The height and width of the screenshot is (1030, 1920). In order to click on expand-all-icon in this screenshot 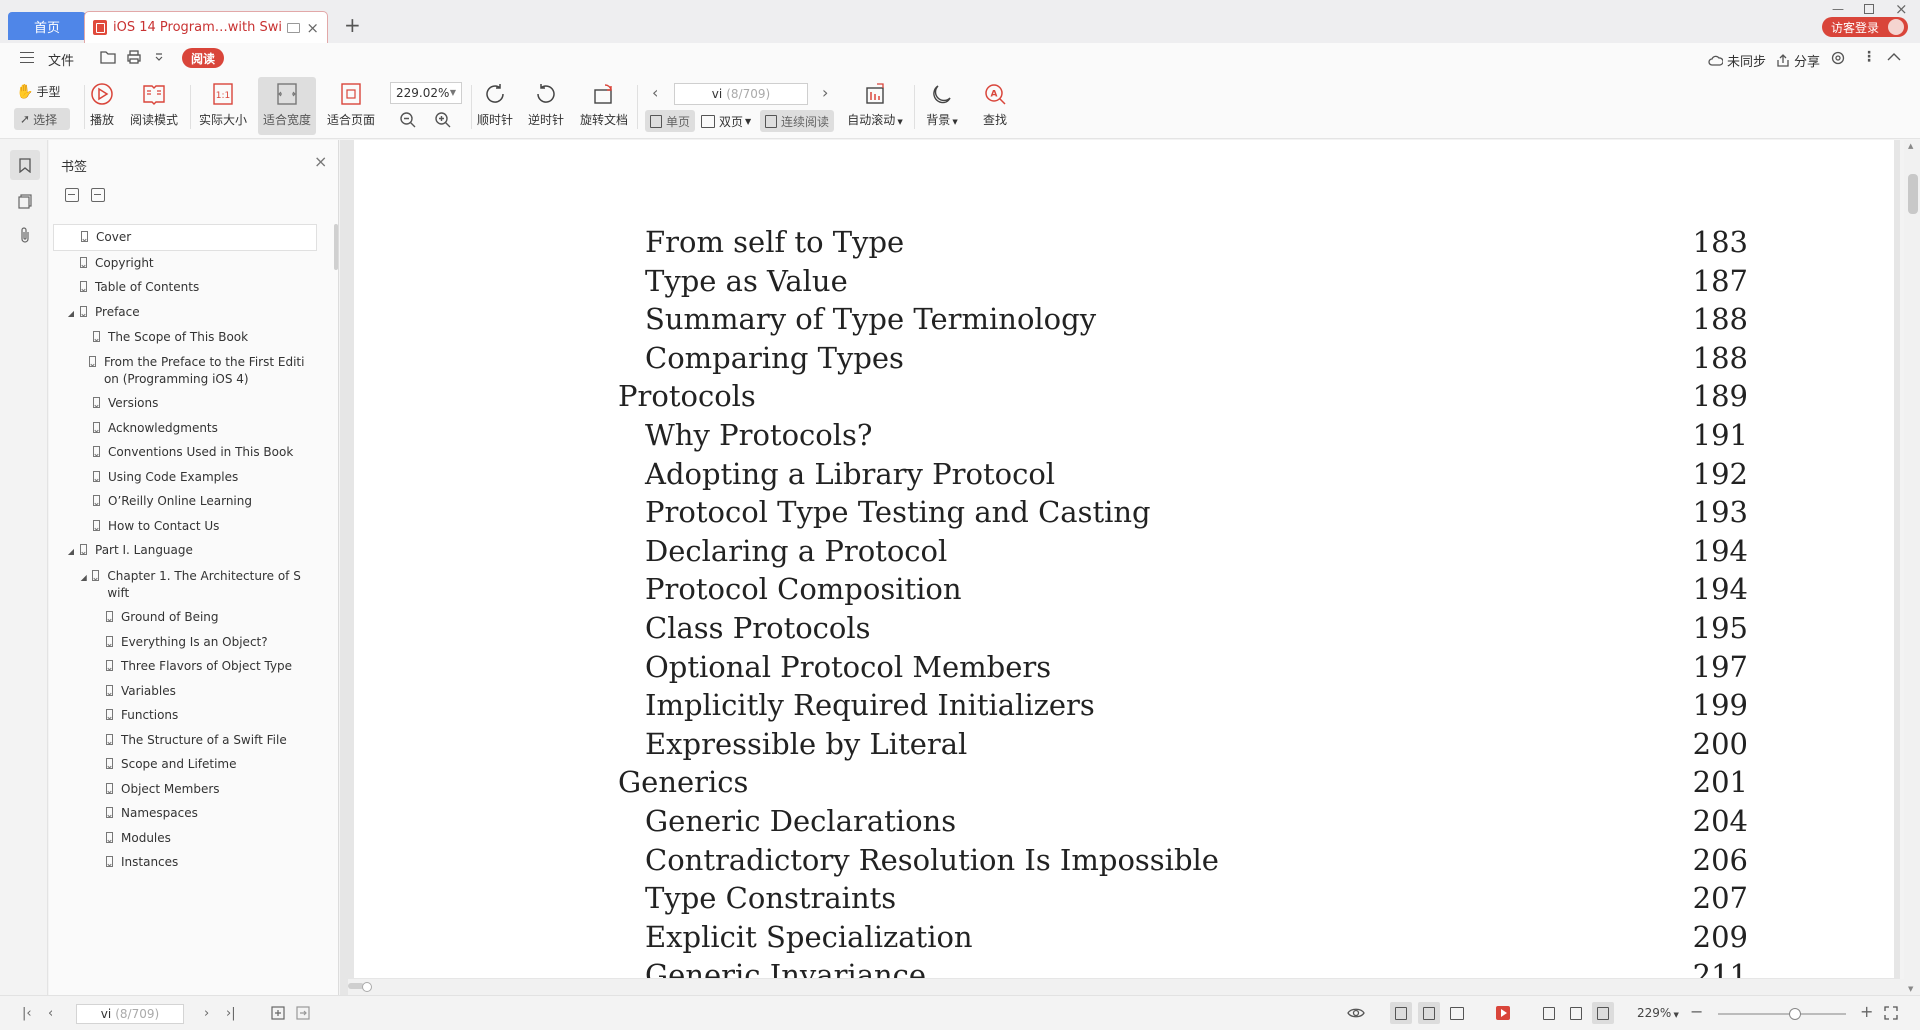, I will do `click(72, 195)`.